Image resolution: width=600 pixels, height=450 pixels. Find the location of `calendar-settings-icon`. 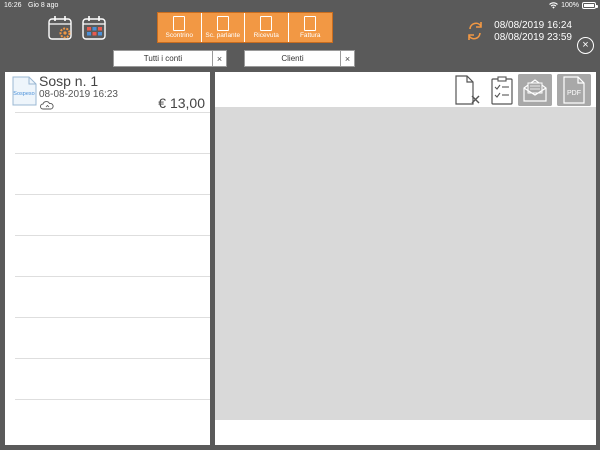

calendar-settings-icon is located at coordinates (61, 28).